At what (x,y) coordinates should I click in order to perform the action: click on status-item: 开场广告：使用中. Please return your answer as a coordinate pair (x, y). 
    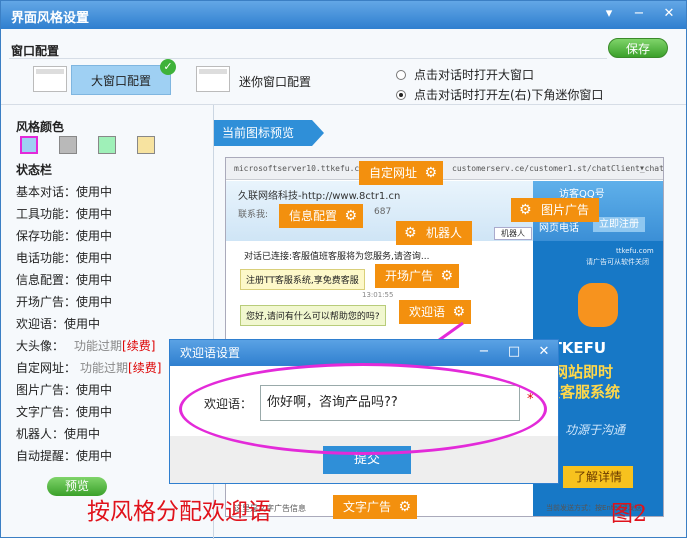
    Looking at the image, I should click on (64, 301).